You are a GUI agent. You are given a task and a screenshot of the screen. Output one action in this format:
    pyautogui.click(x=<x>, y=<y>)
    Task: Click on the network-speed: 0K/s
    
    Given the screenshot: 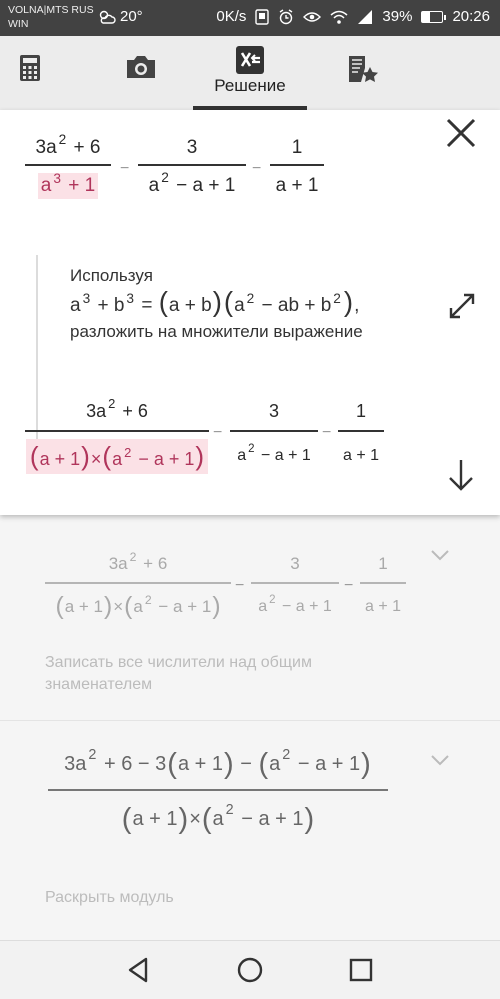 What is the action you would take?
    pyautogui.click(x=231, y=16)
    